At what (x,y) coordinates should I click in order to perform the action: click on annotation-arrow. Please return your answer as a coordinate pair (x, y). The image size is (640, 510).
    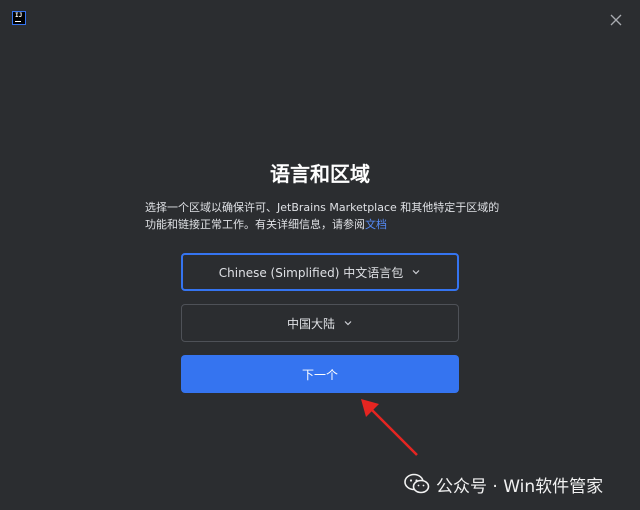
    Looking at the image, I should click on (389, 427).